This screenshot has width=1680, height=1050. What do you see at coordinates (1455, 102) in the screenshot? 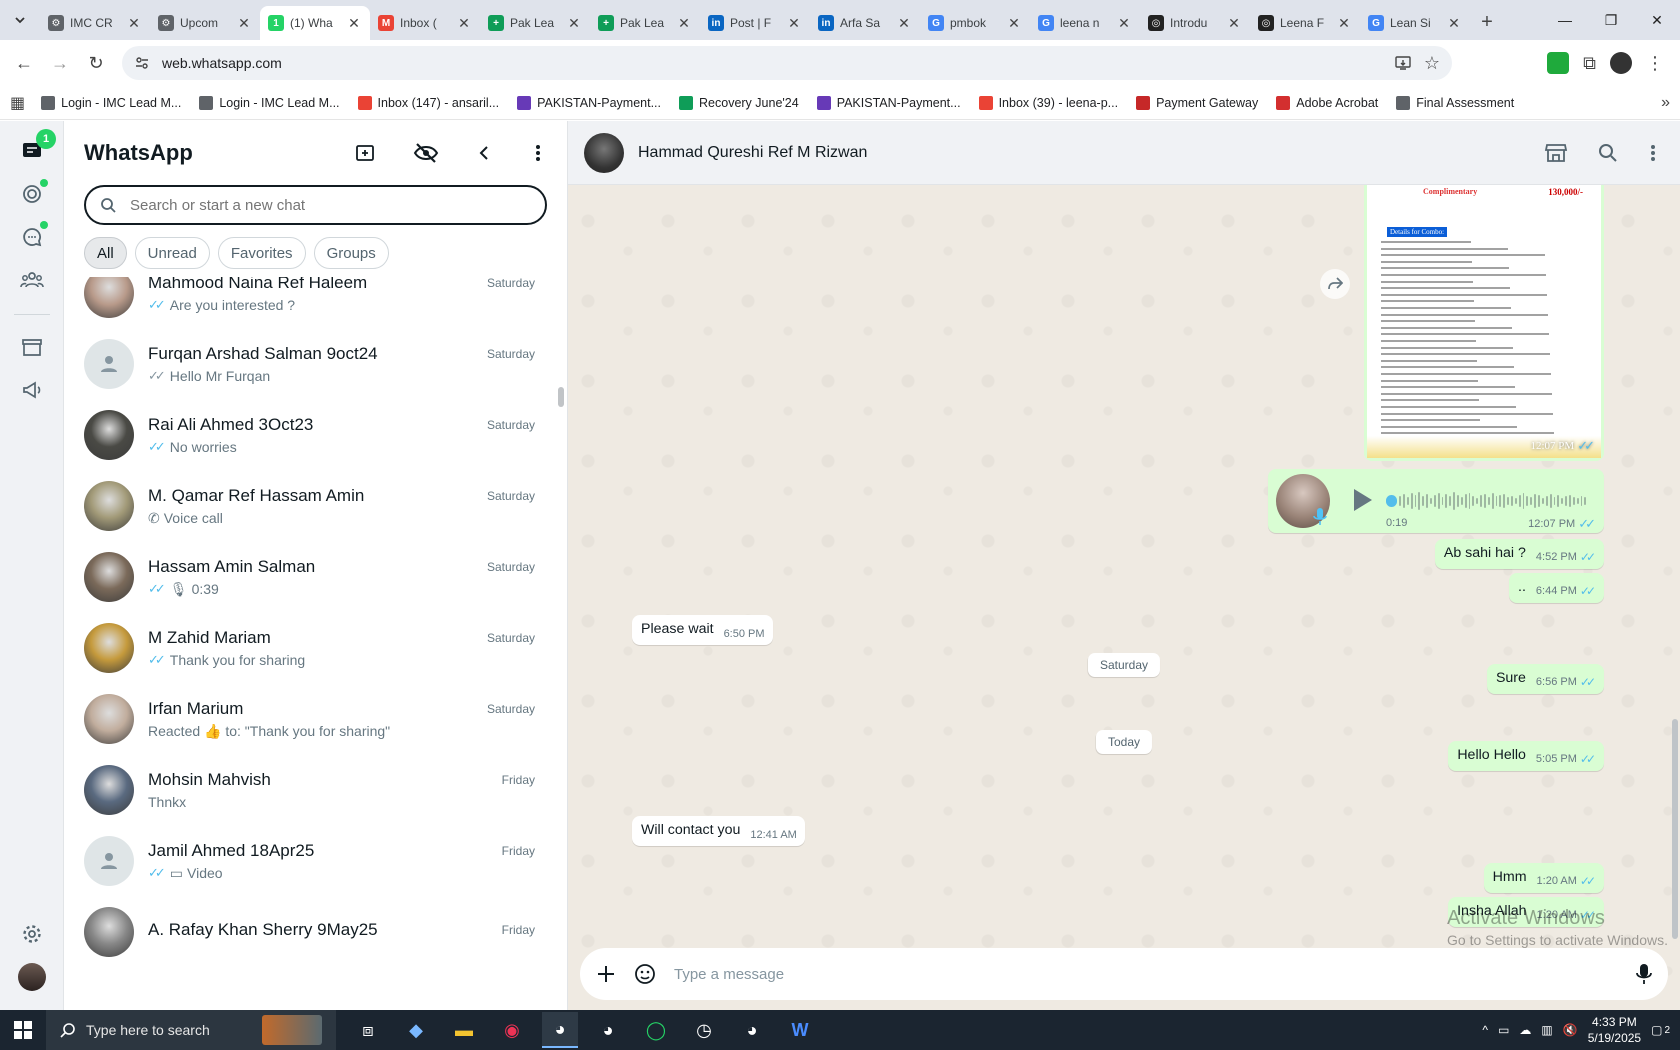
I see `bookmark-item: Final Assessment` at bounding box center [1455, 102].